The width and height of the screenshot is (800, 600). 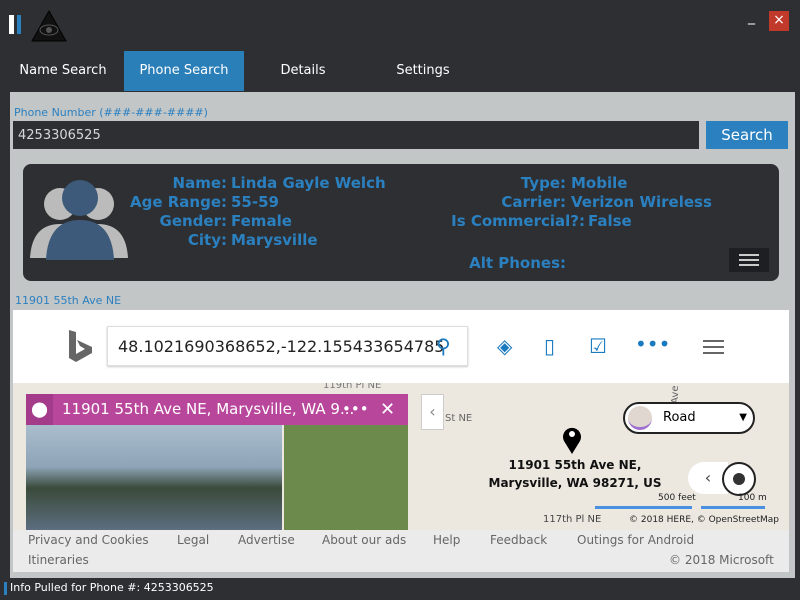 I want to click on card-more-button: •••, so click(x=355, y=409).